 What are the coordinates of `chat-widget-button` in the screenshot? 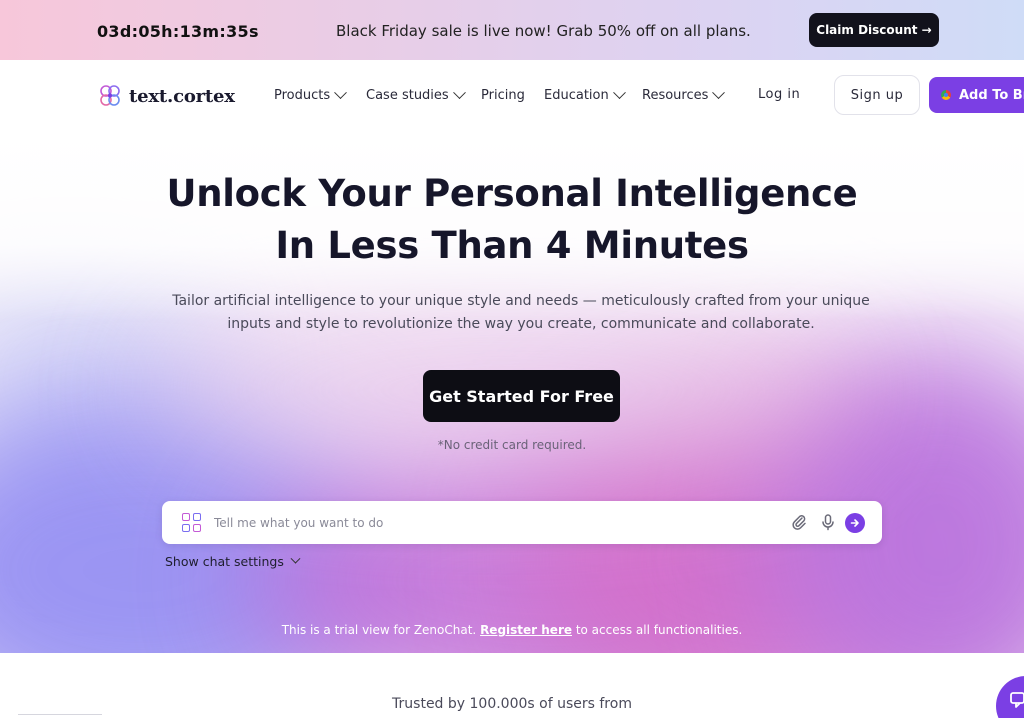 It's located at (1010, 697).